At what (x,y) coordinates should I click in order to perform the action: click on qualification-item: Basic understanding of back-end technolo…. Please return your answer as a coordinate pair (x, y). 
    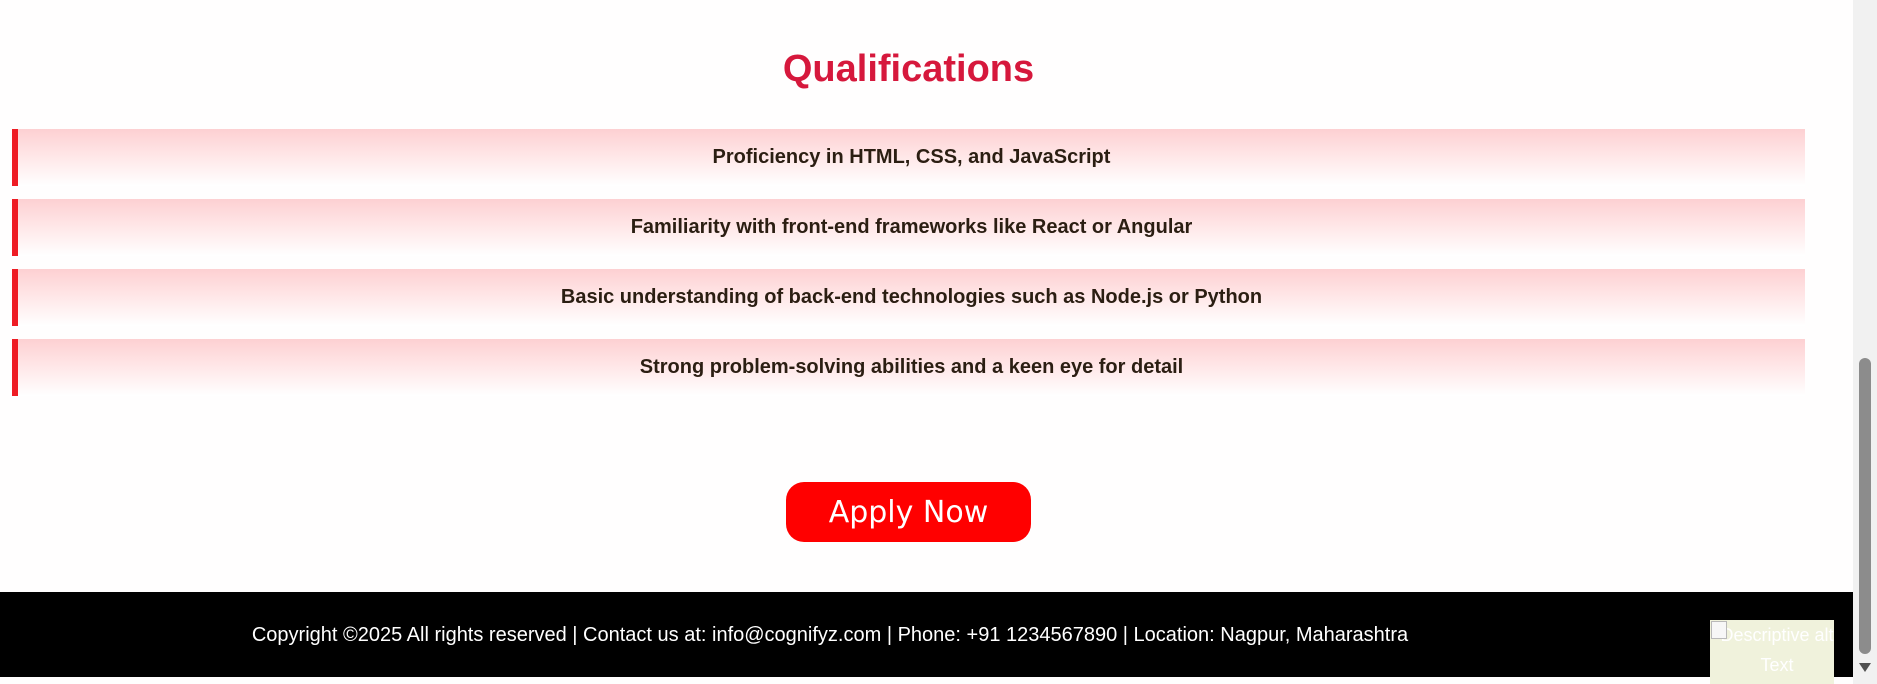
    Looking at the image, I should click on (908, 297).